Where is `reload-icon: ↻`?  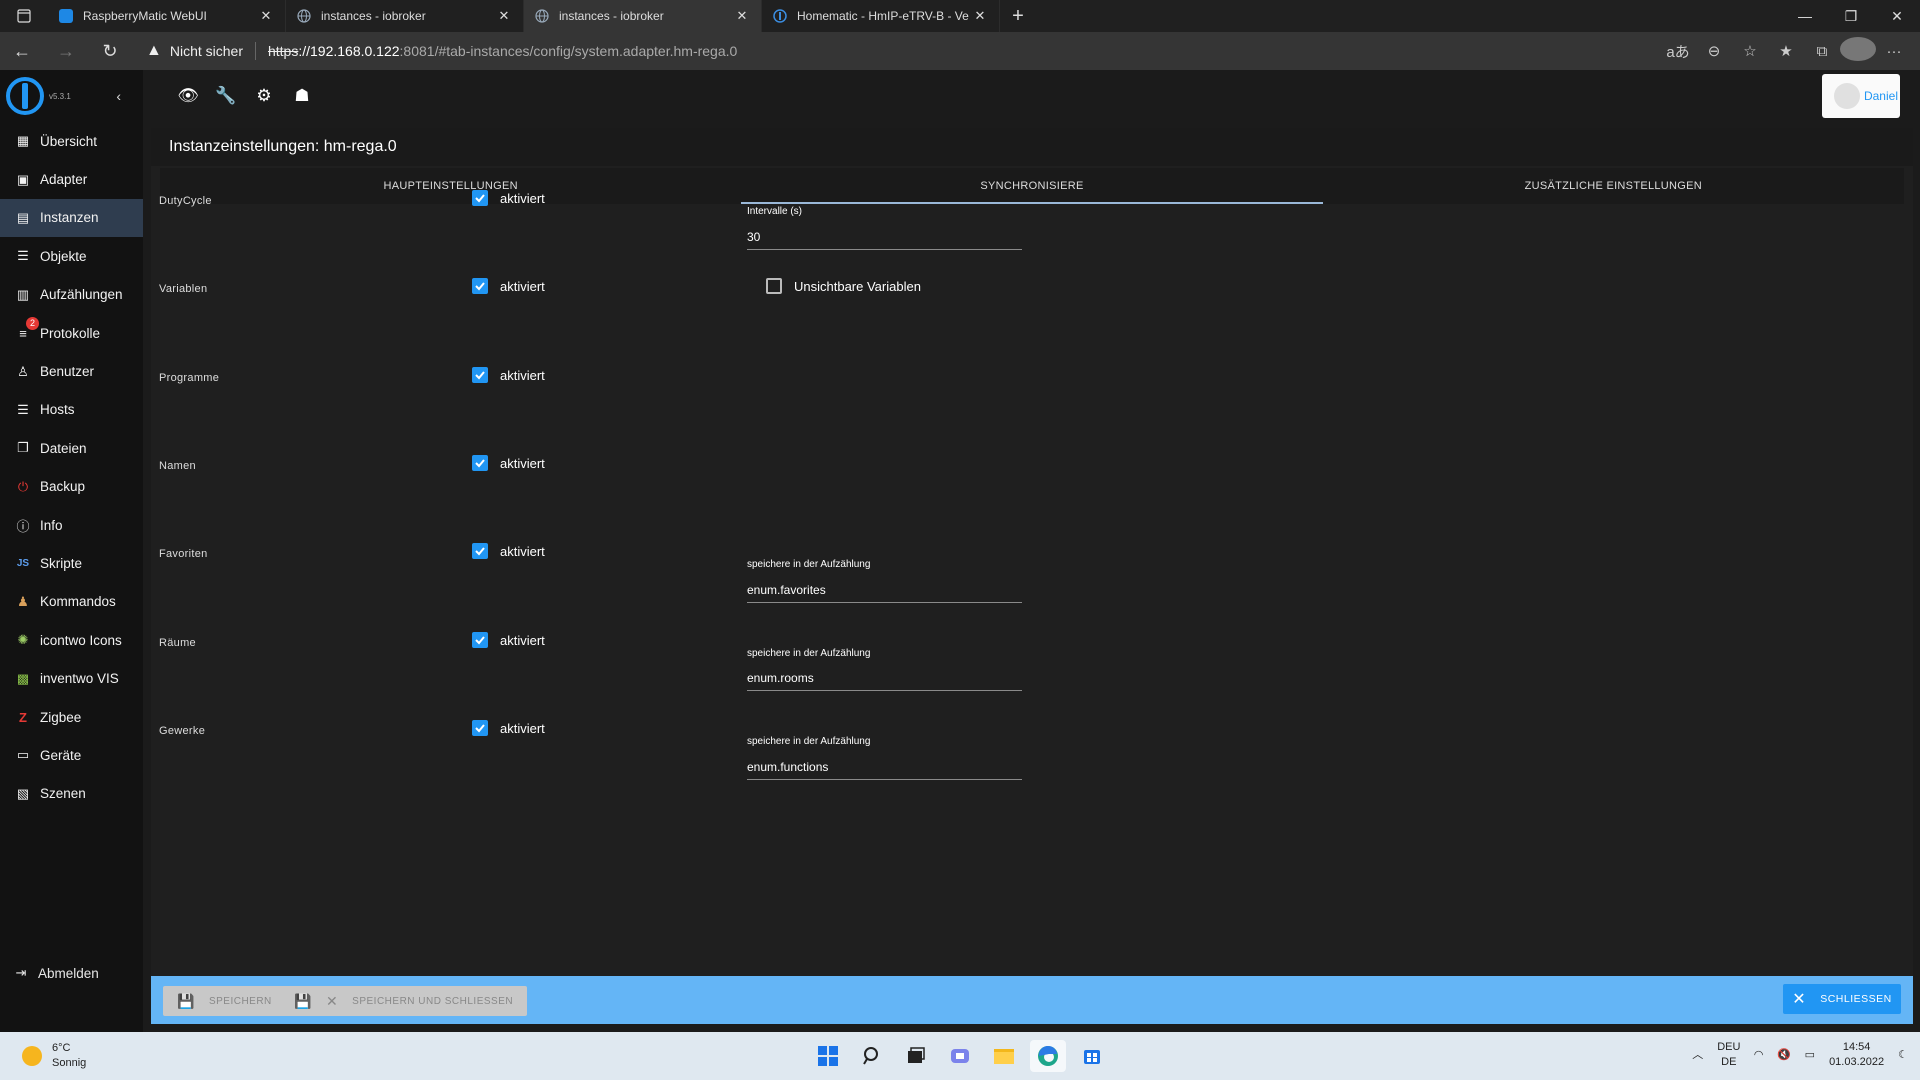 reload-icon: ↻ is located at coordinates (110, 51).